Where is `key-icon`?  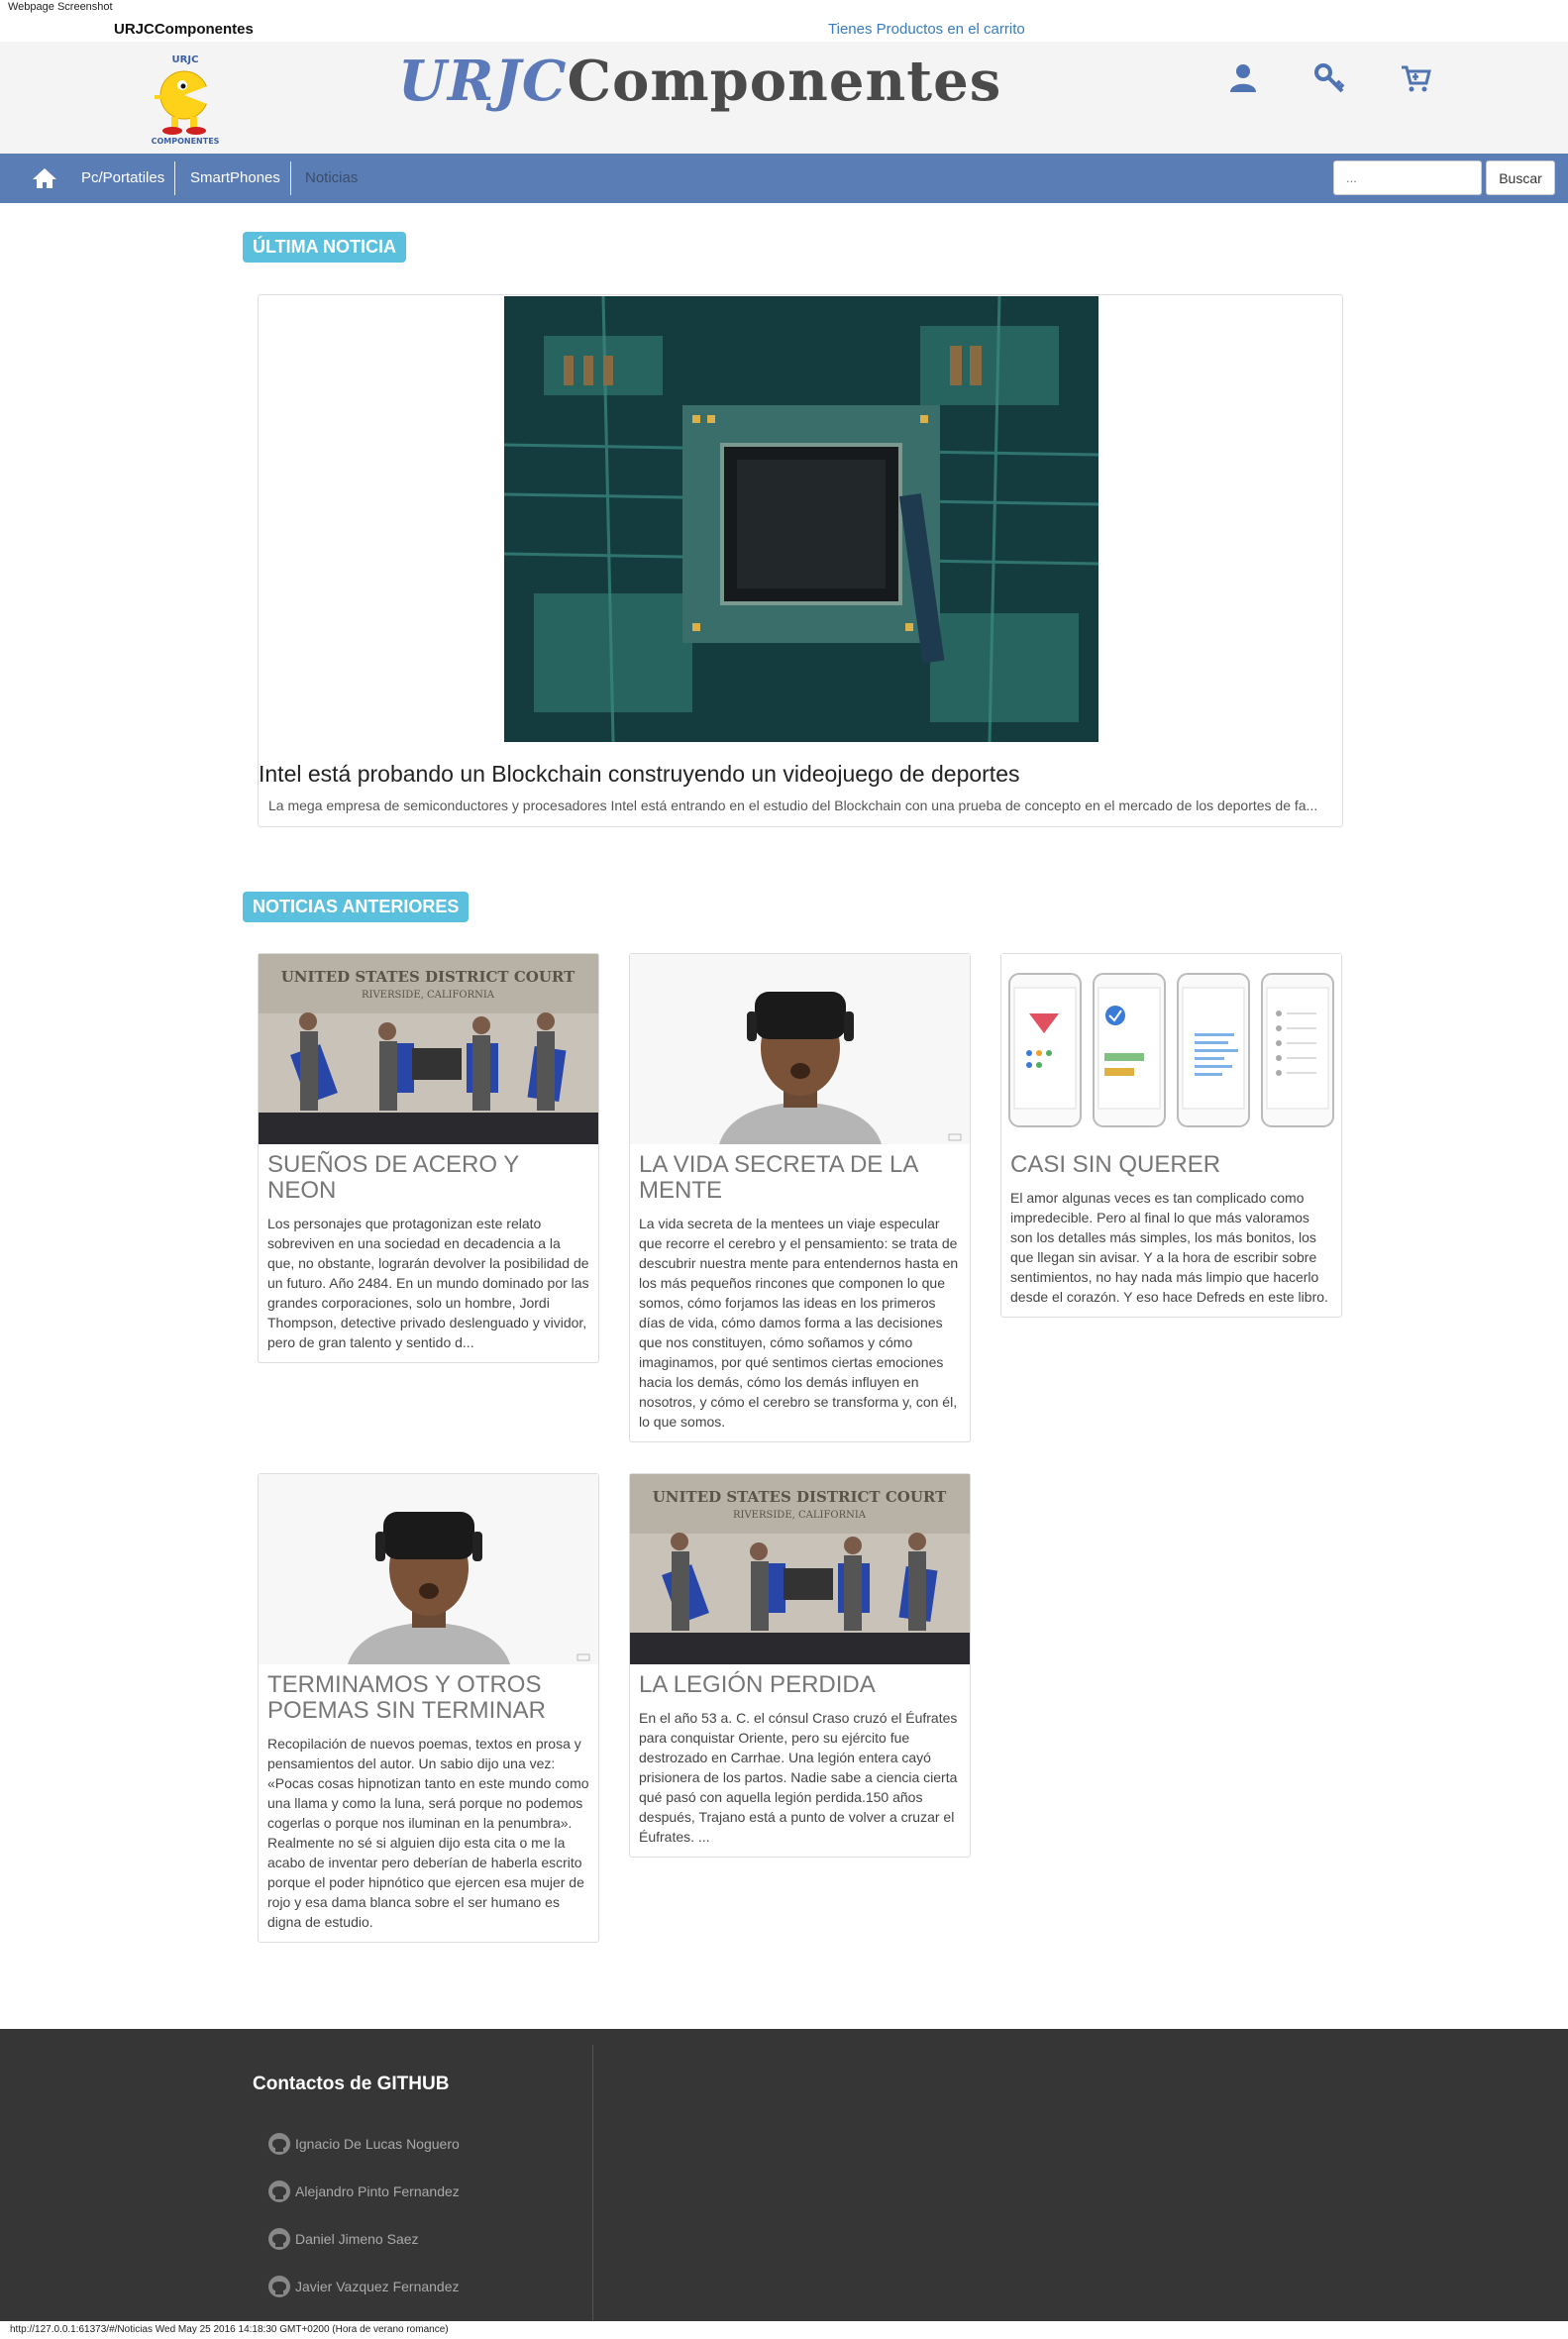
key-icon is located at coordinates (1329, 78).